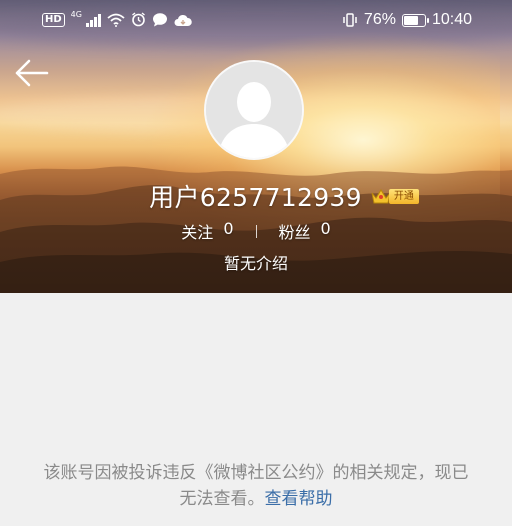  Describe the element at coordinates (350, 20) in the screenshot. I see `vibrate-icon` at that location.